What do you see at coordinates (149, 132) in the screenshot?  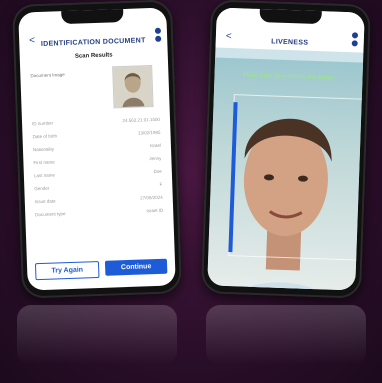 I see `field-value: 13/02/1985` at bounding box center [149, 132].